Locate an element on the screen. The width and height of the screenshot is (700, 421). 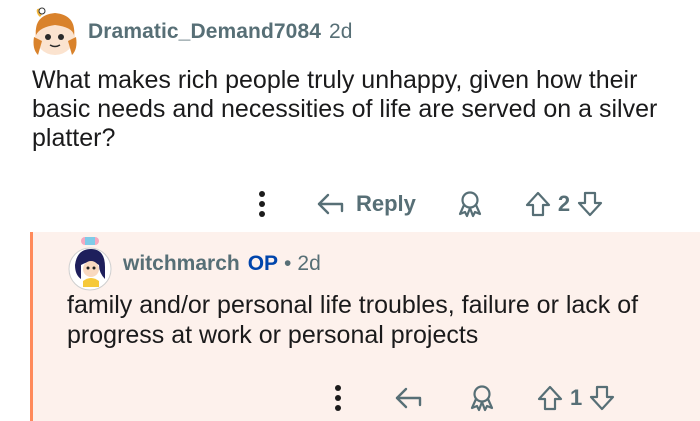
vote-control: 2 is located at coordinates (564, 204).